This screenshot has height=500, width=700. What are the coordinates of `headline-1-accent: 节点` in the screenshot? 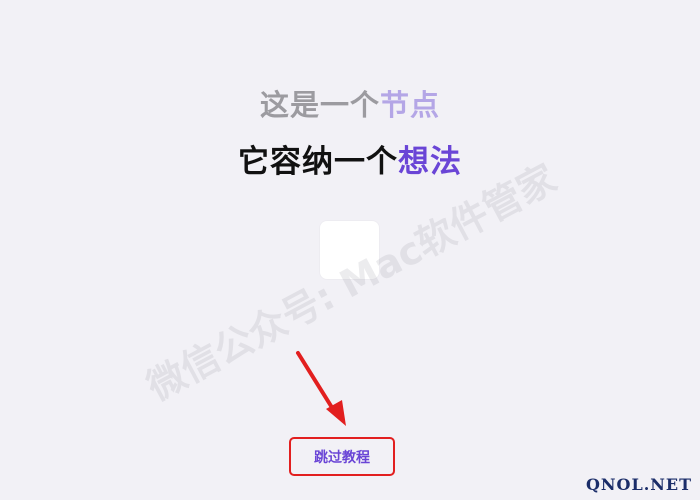 It's located at (410, 105).